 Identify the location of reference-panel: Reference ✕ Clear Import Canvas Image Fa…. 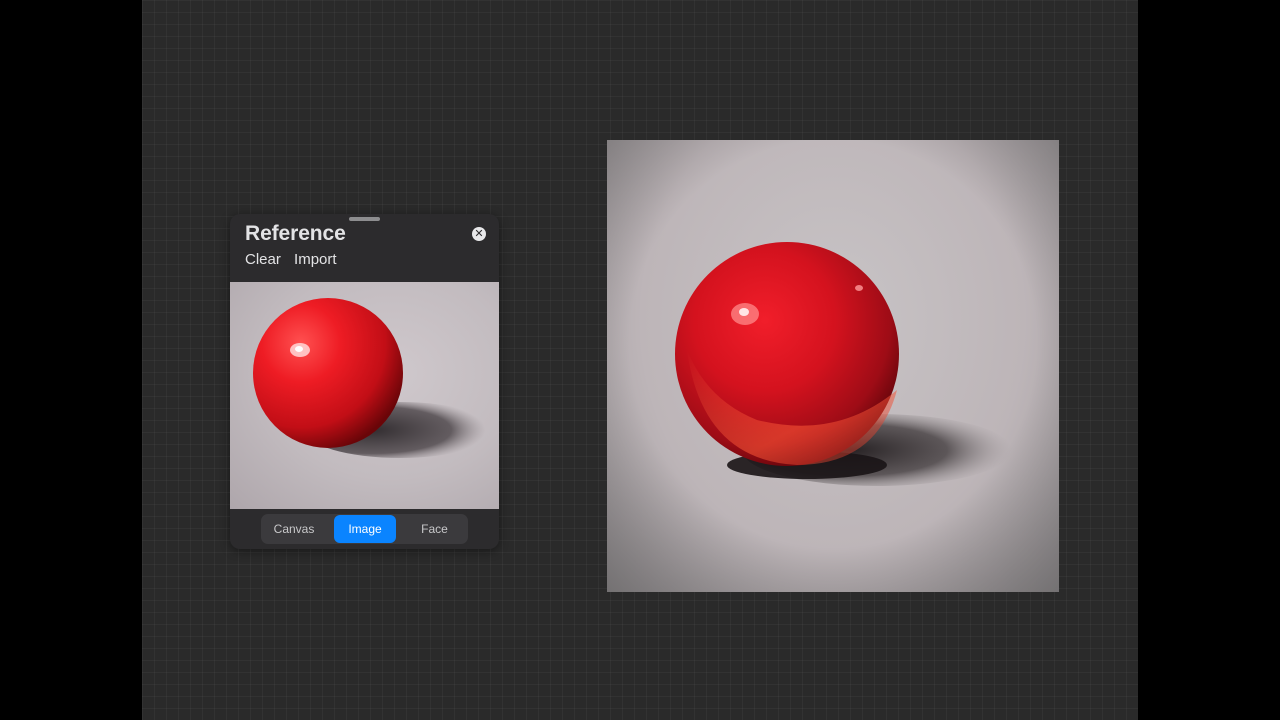
(364, 381).